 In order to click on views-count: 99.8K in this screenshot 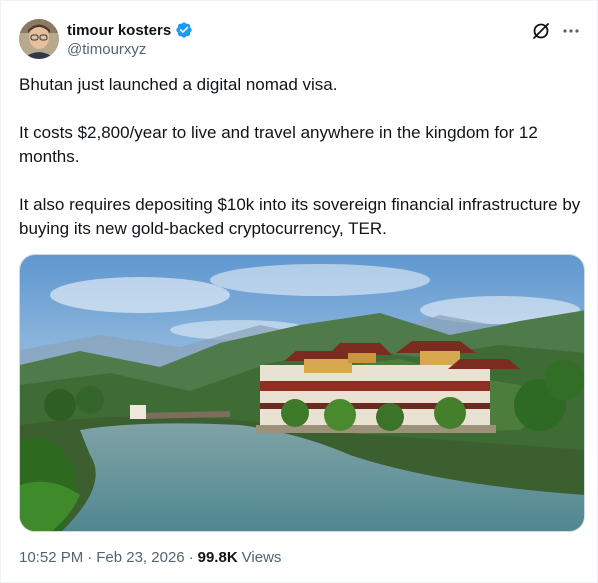, I will do `click(218, 557)`.